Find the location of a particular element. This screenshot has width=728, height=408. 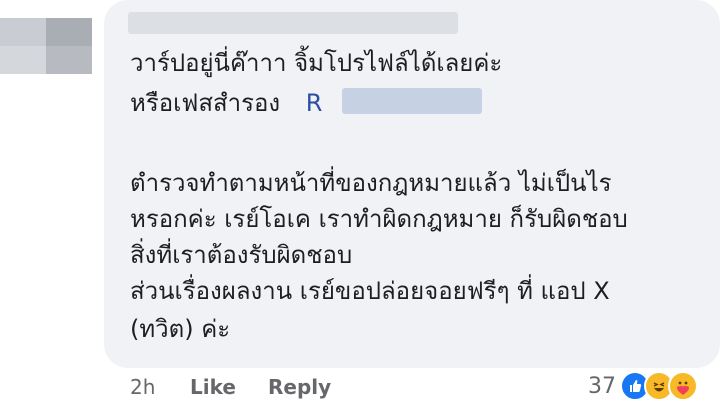

author-name-redacted is located at coordinates (293, 23).